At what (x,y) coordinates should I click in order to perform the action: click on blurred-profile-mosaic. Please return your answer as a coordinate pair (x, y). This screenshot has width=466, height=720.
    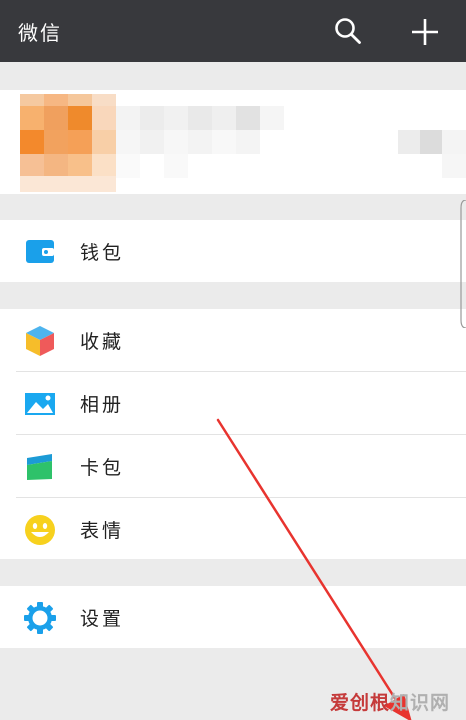
    Looking at the image, I should click on (243, 143).